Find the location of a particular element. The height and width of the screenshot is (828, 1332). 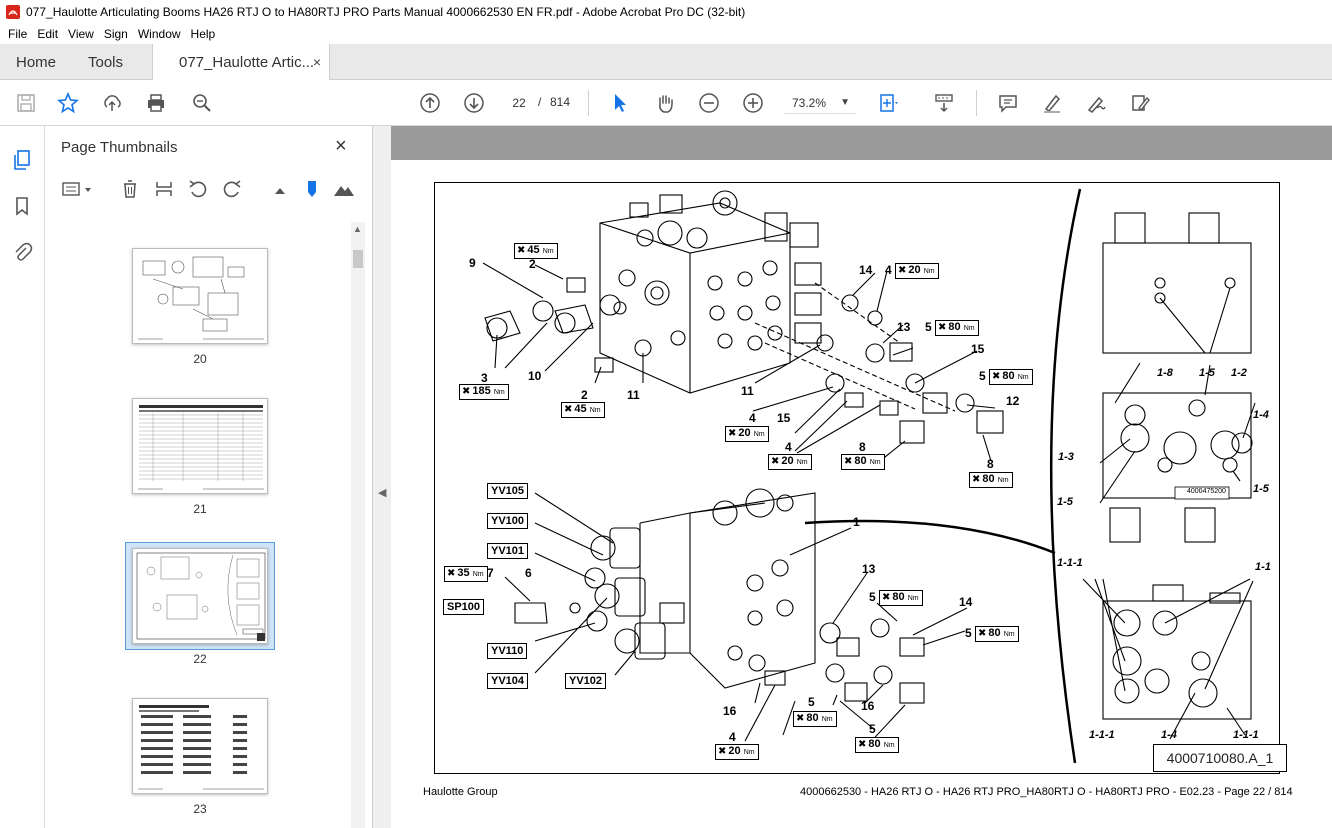

thumbnail-label-21: 21 is located at coordinates (200, 509).